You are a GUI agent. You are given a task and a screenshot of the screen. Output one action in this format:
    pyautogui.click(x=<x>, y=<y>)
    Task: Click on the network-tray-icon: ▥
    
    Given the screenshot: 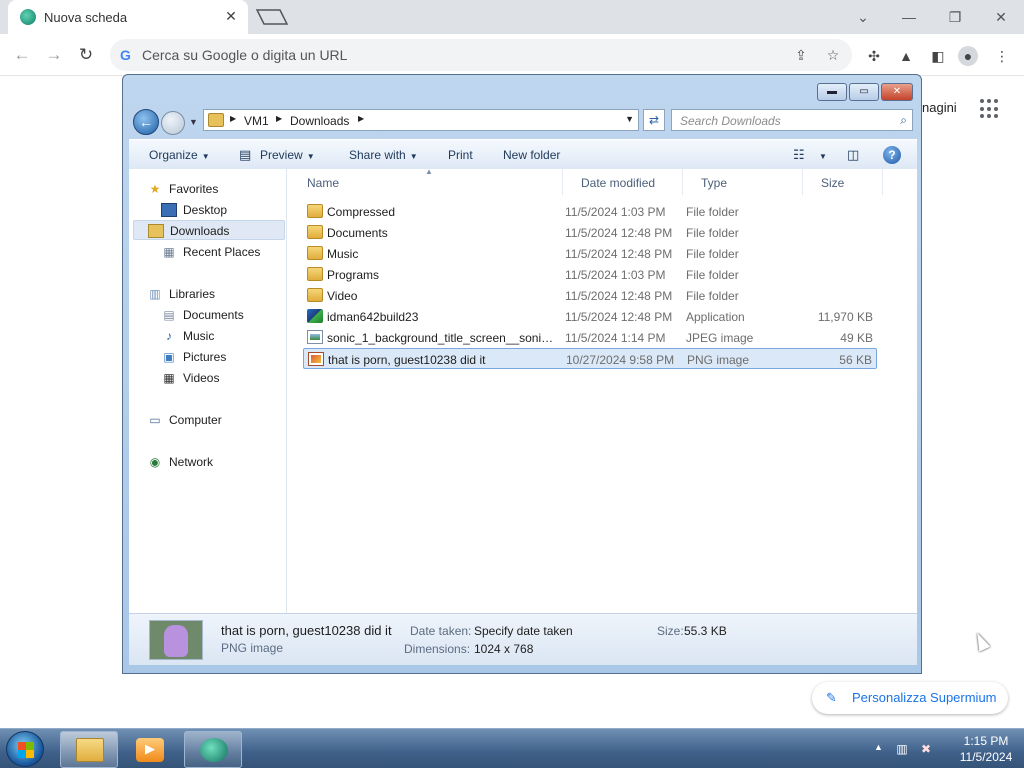 What is the action you would take?
    pyautogui.click(x=902, y=749)
    